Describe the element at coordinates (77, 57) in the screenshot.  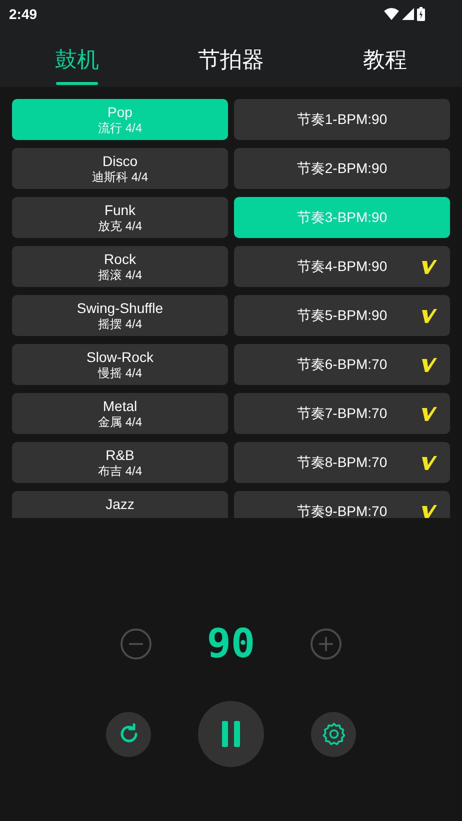
I see `tab: 鼓机` at that location.